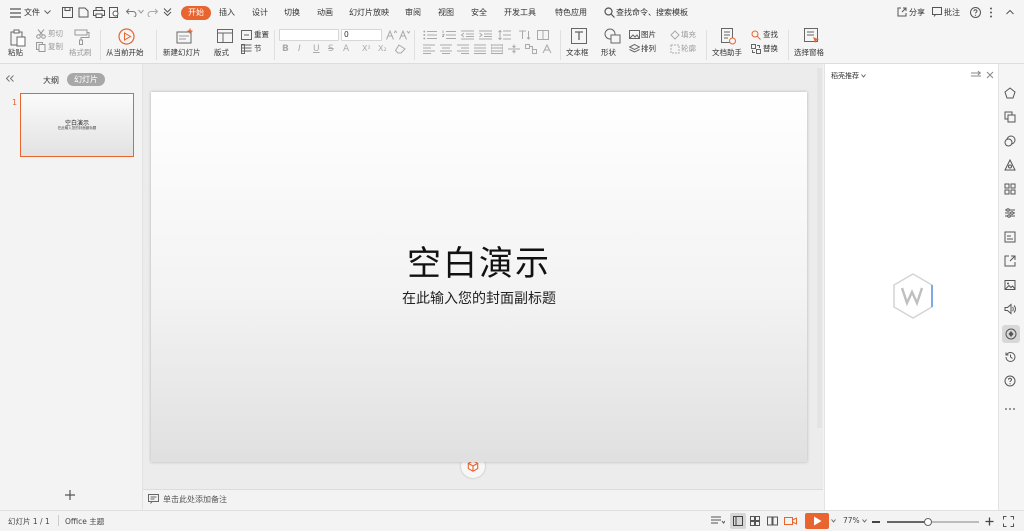 The image size is (1024, 531). Describe the element at coordinates (16, 14) in the screenshot. I see `hamburger-icon` at that location.